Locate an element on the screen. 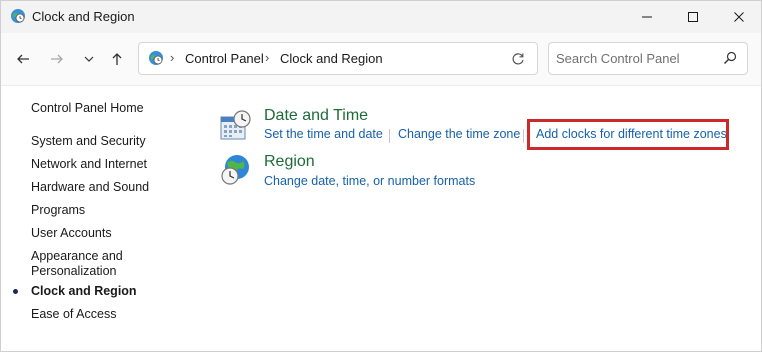 This screenshot has width=762, height=352. date-time-icon is located at coordinates (236, 126).